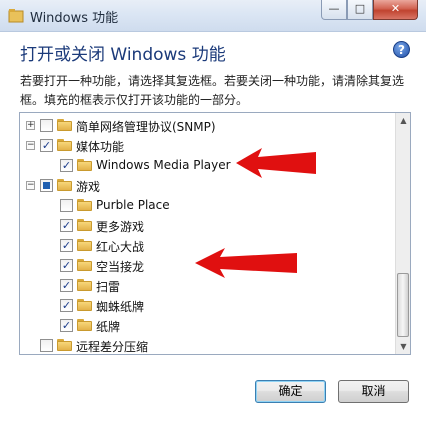  What do you see at coordinates (403, 120) in the screenshot?
I see `scroll-up-arrow-icon: ▲` at bounding box center [403, 120].